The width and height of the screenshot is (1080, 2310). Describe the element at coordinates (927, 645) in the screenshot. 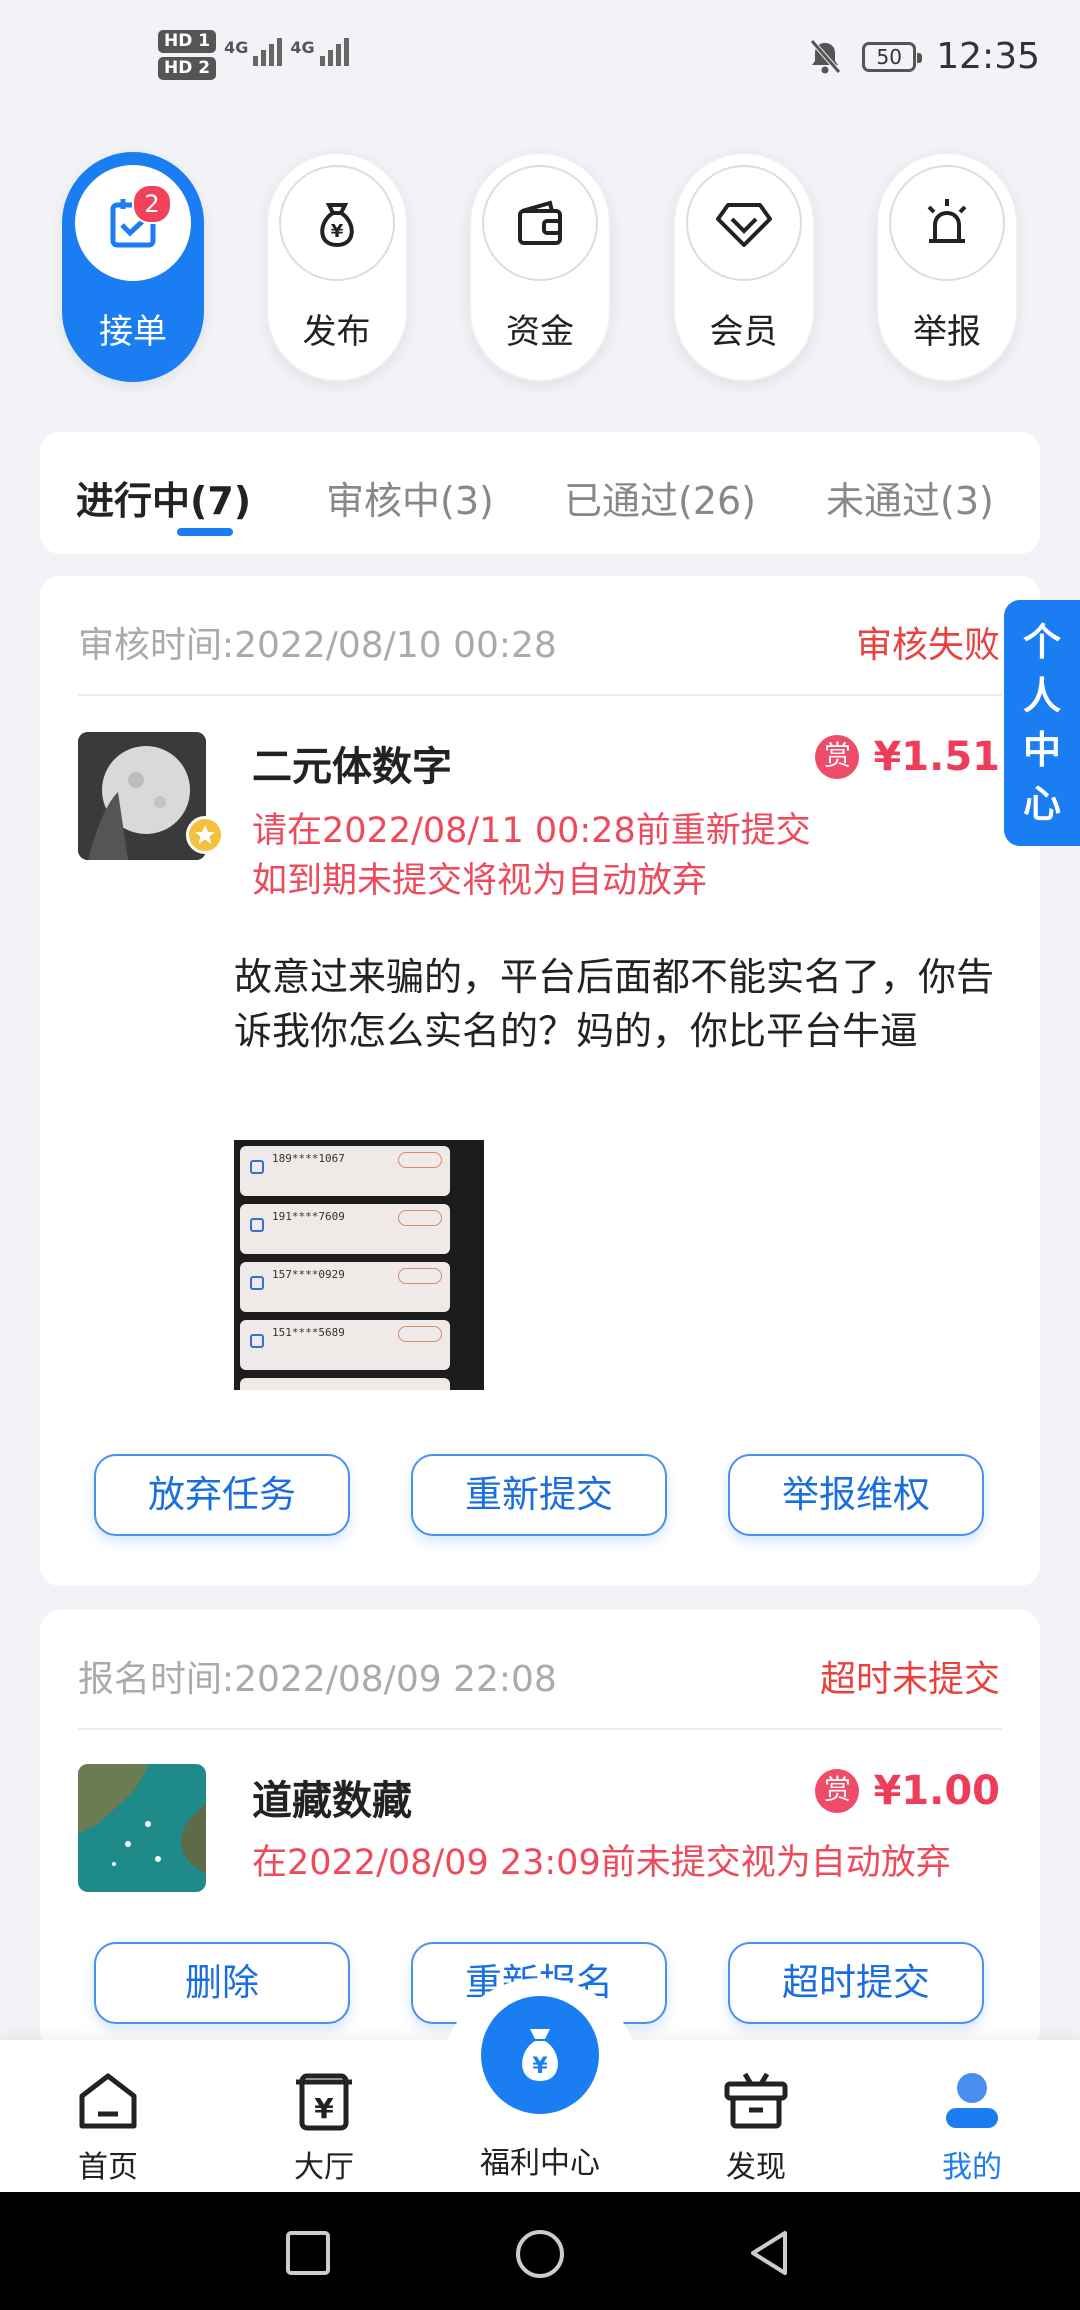

I see `task-status: 审核失败` at that location.